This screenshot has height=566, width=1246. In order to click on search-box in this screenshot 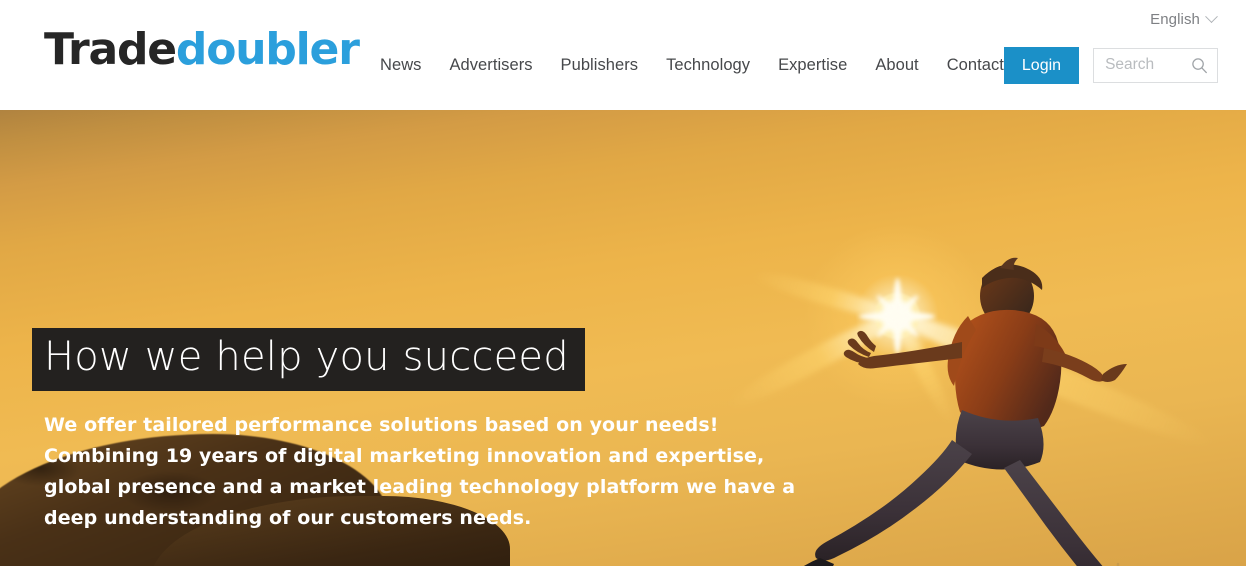, I will do `click(1155, 65)`.